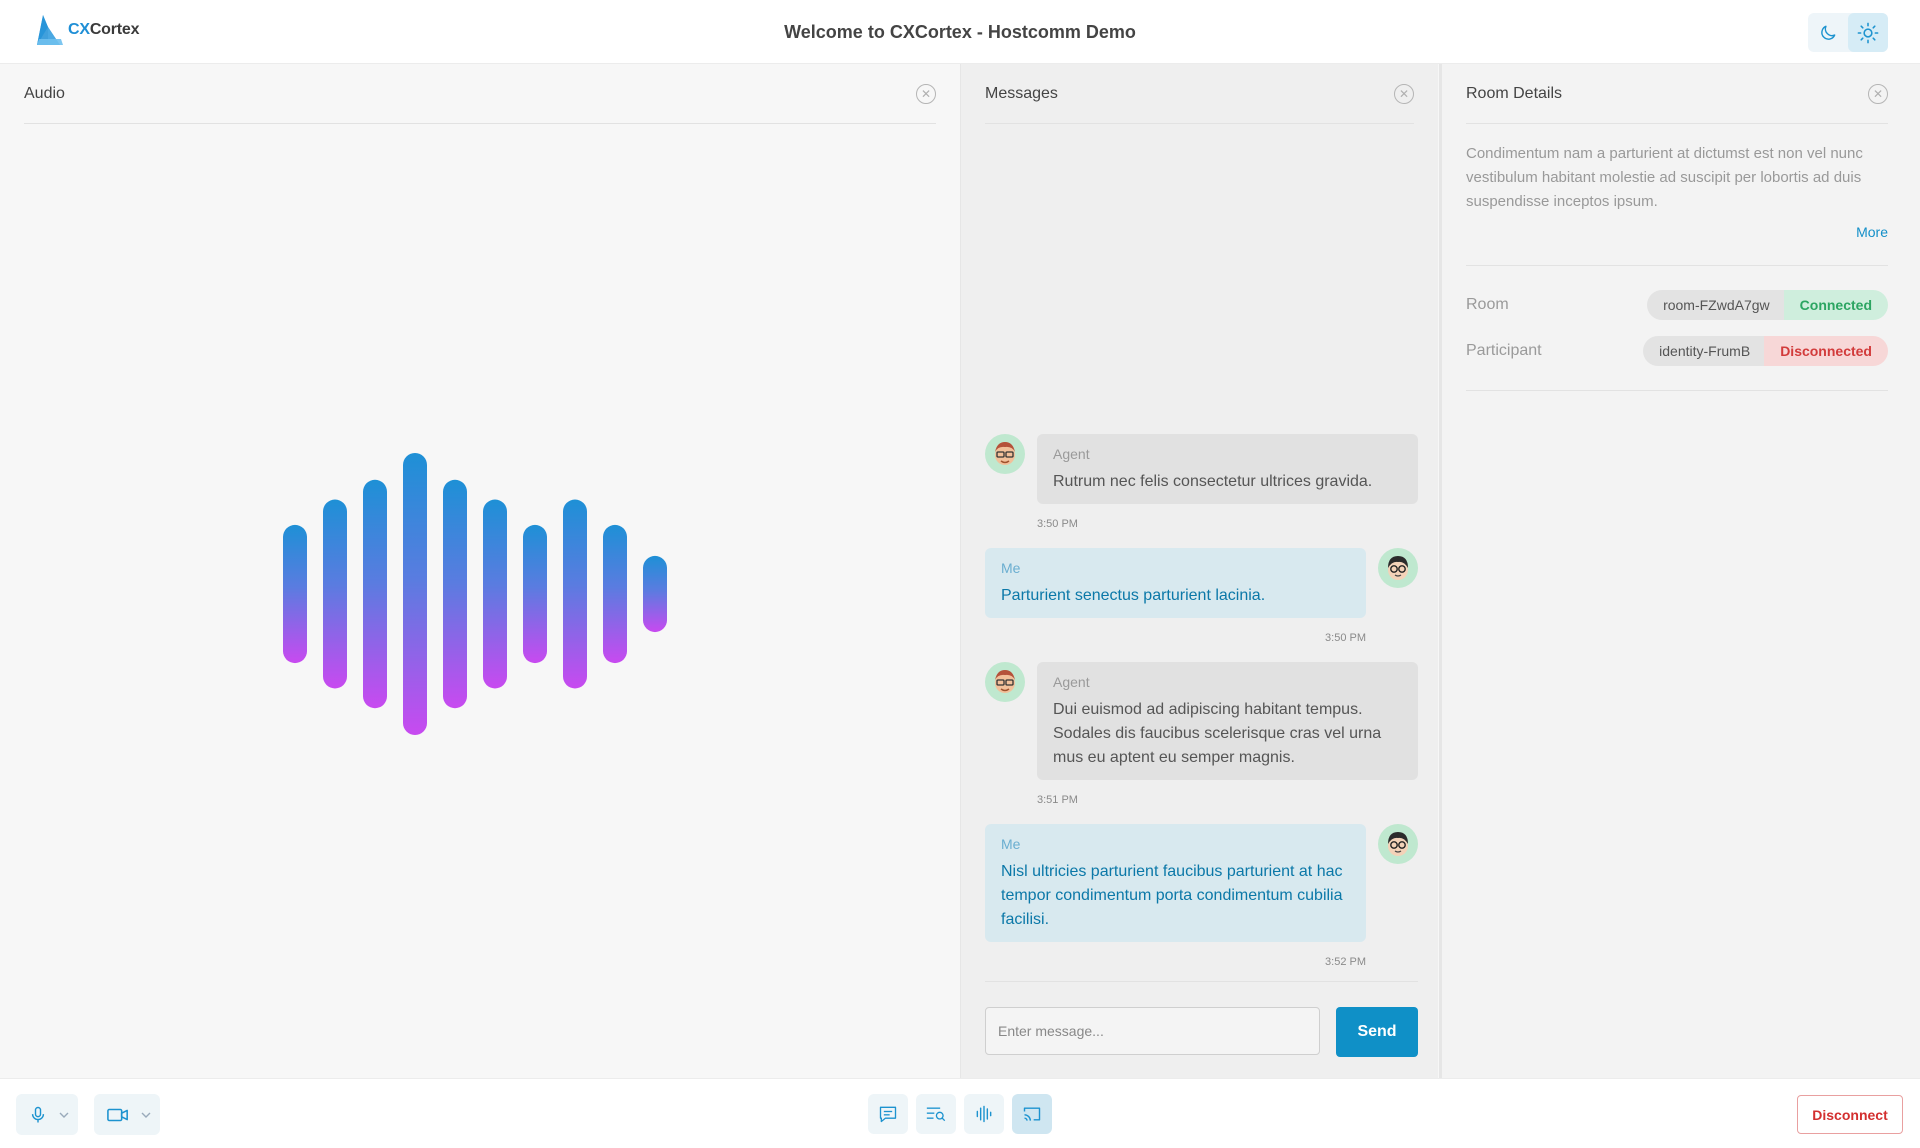 Image resolution: width=1920 pixels, height=1148 pixels. I want to click on participant-label: Participant, so click(1504, 350).